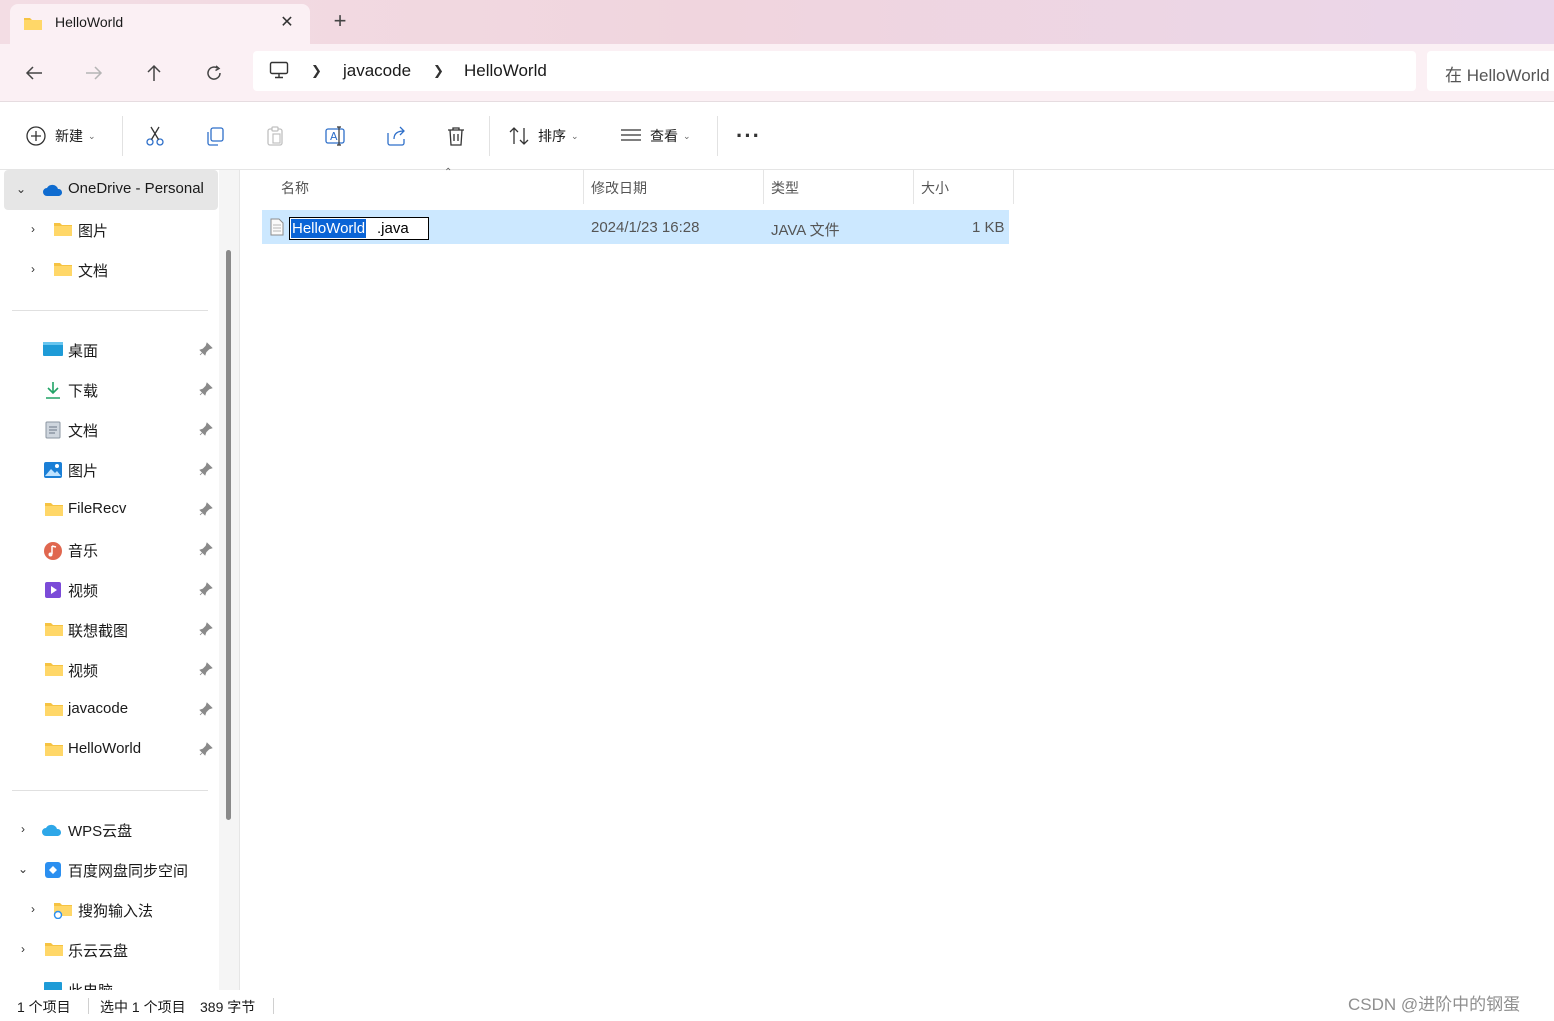  Describe the element at coordinates (519, 136) in the screenshot. I see `sort-icon` at that location.